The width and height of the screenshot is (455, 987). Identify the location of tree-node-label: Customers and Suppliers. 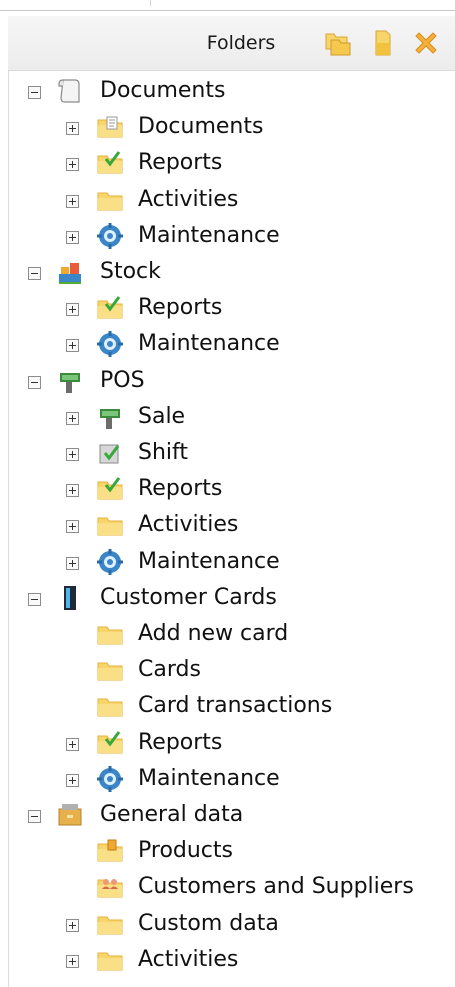
(276, 886).